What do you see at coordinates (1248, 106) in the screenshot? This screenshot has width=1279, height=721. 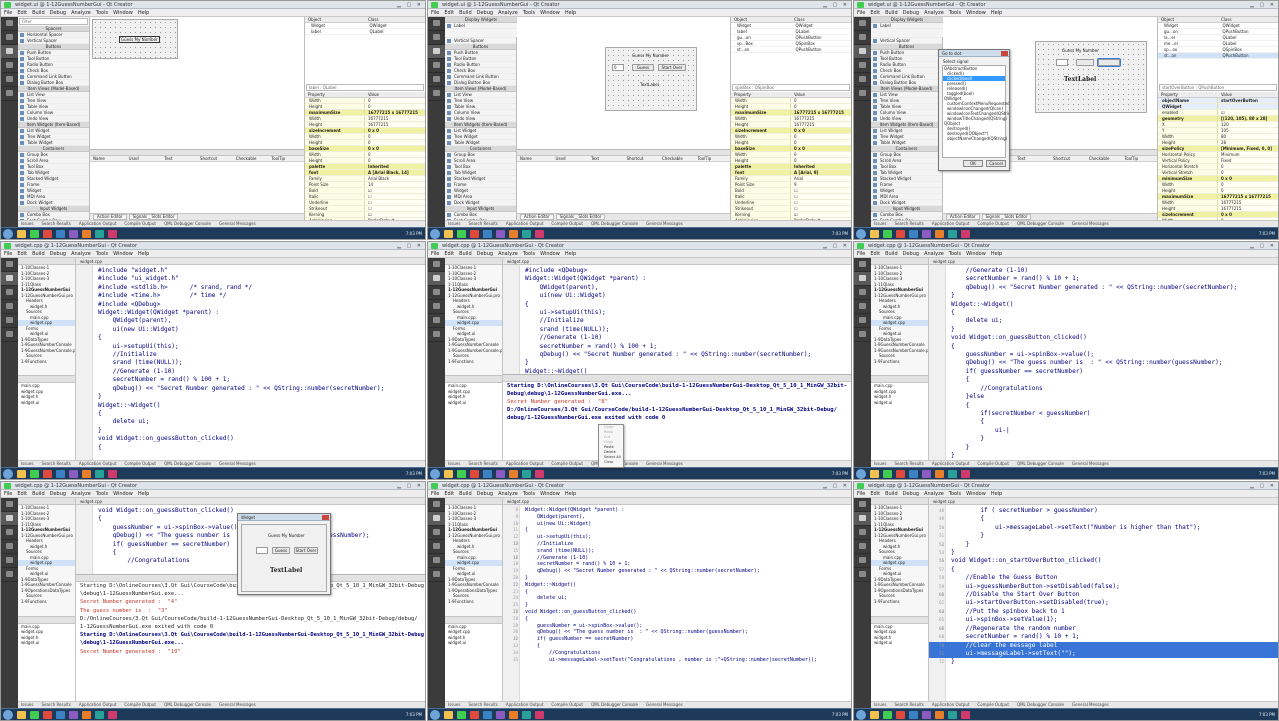 I see `property-value` at bounding box center [1248, 106].